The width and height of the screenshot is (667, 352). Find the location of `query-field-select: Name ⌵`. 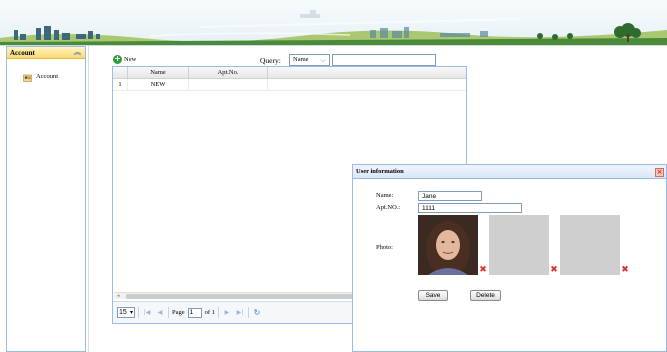

query-field-select: Name ⌵ is located at coordinates (309, 60).